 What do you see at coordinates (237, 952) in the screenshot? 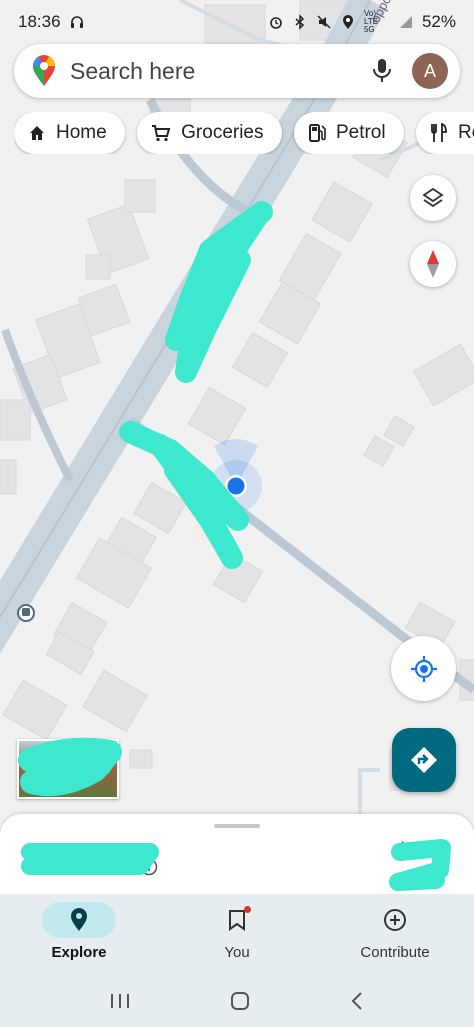
I see `nav-label: You` at bounding box center [237, 952].